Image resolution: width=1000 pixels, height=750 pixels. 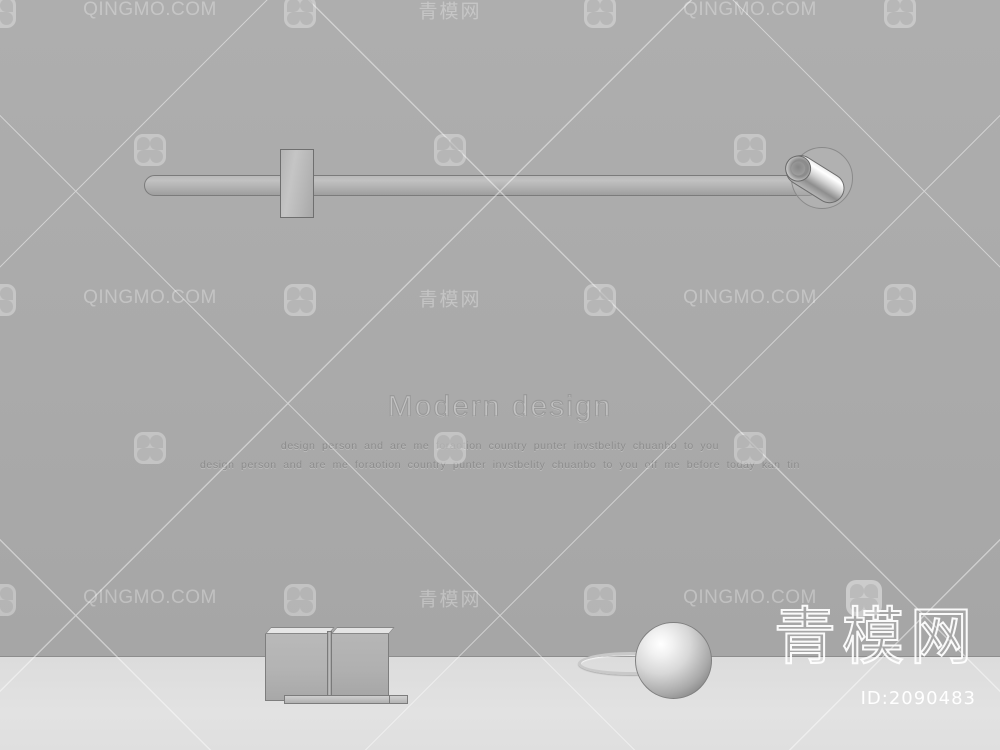 I want to click on storage-box-right, so click(x=360, y=667).